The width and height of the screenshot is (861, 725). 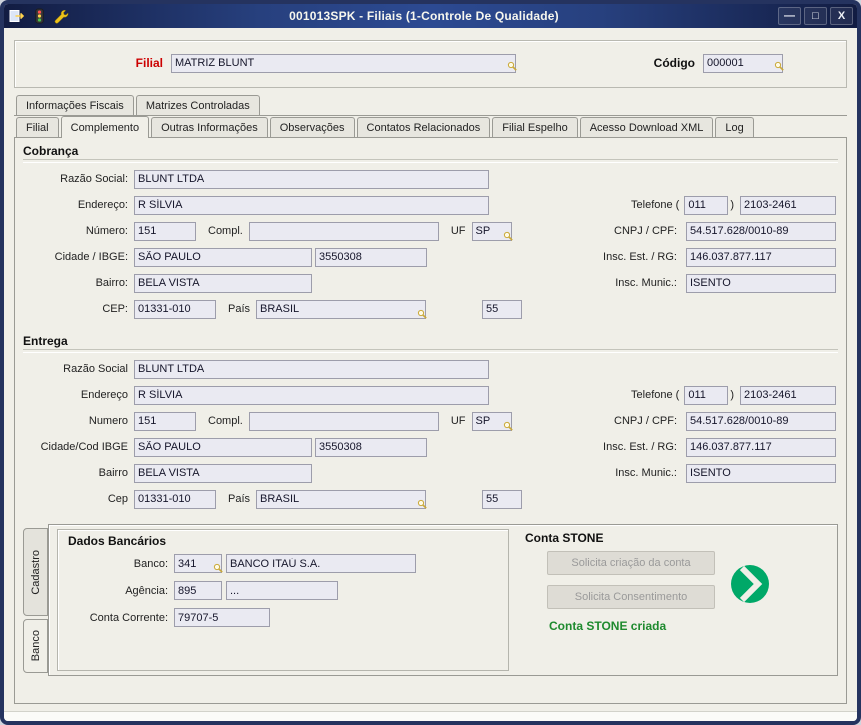 I want to click on numero-label: Numero, so click(x=108, y=421).